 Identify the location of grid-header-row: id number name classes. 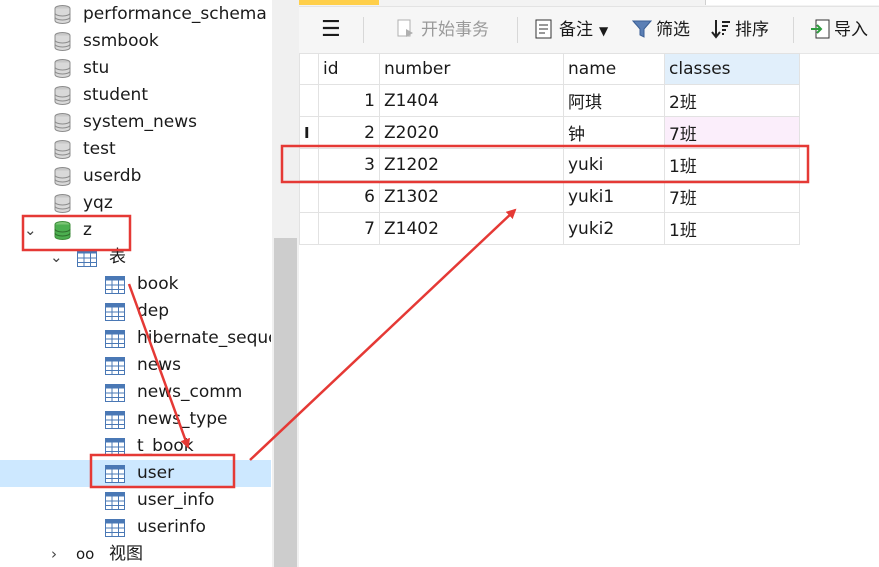
(549, 69).